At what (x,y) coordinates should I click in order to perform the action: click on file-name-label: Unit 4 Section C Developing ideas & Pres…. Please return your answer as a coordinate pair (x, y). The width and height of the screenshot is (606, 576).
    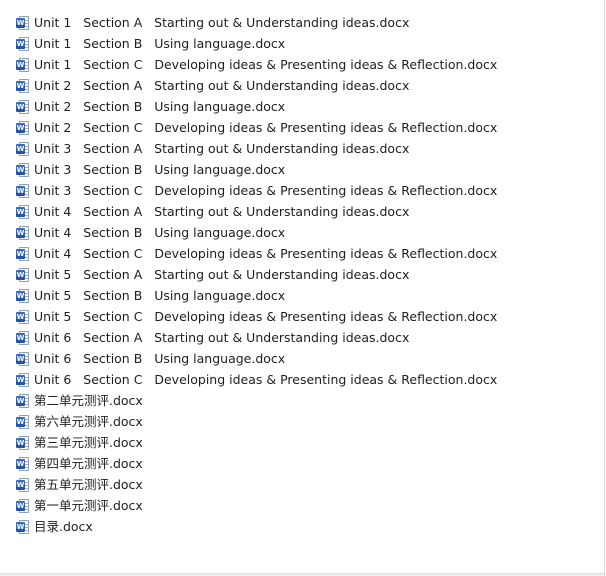
    Looking at the image, I should click on (266, 253).